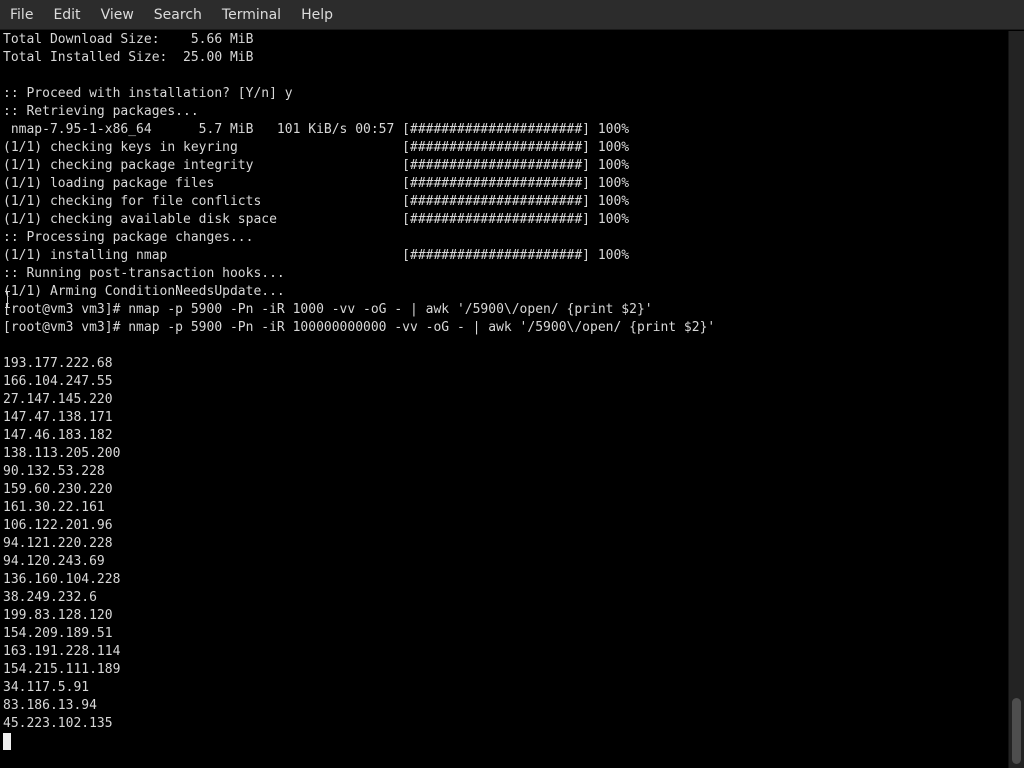  Describe the element at coordinates (117, 15) in the screenshot. I see `menu-view: View` at that location.